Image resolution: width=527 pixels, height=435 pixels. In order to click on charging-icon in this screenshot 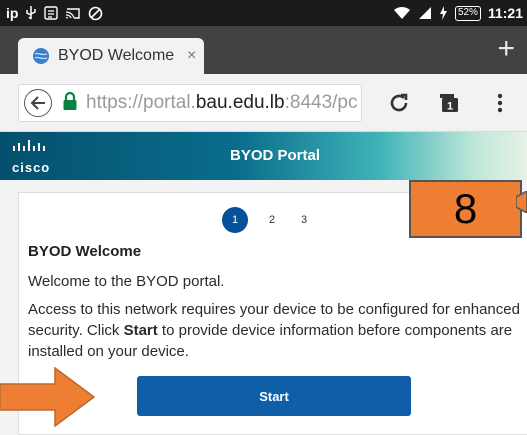, I will do `click(443, 13)`.